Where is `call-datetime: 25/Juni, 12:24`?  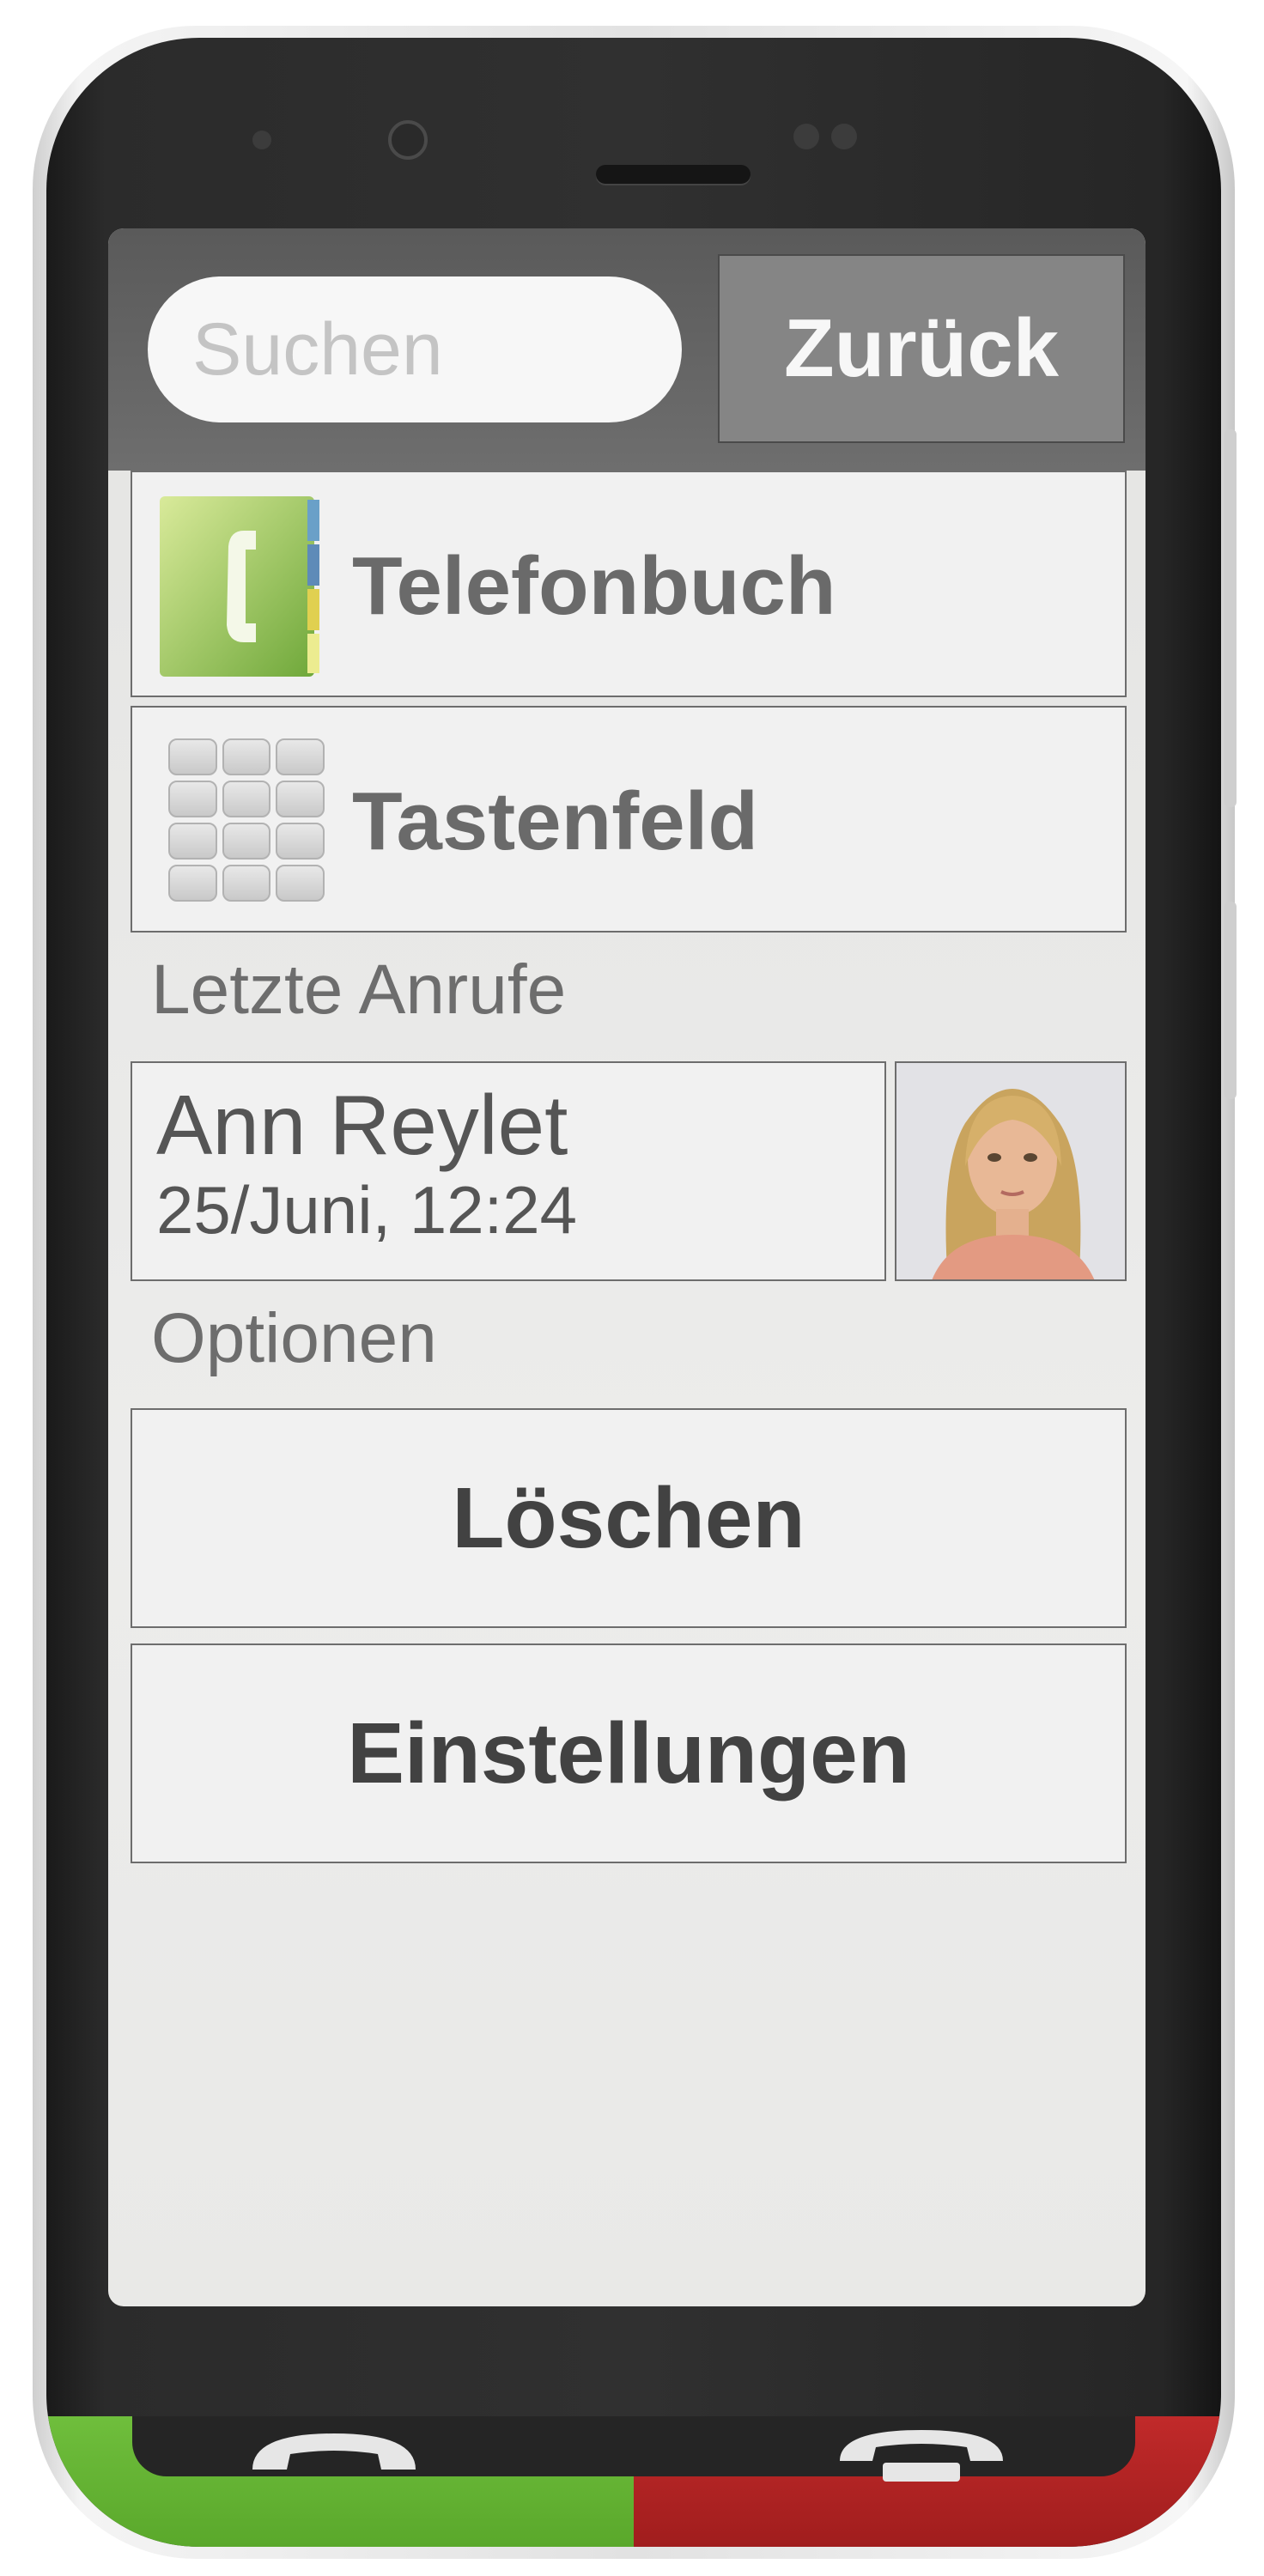 call-datetime: 25/Juni, 12:24 is located at coordinates (367, 1210).